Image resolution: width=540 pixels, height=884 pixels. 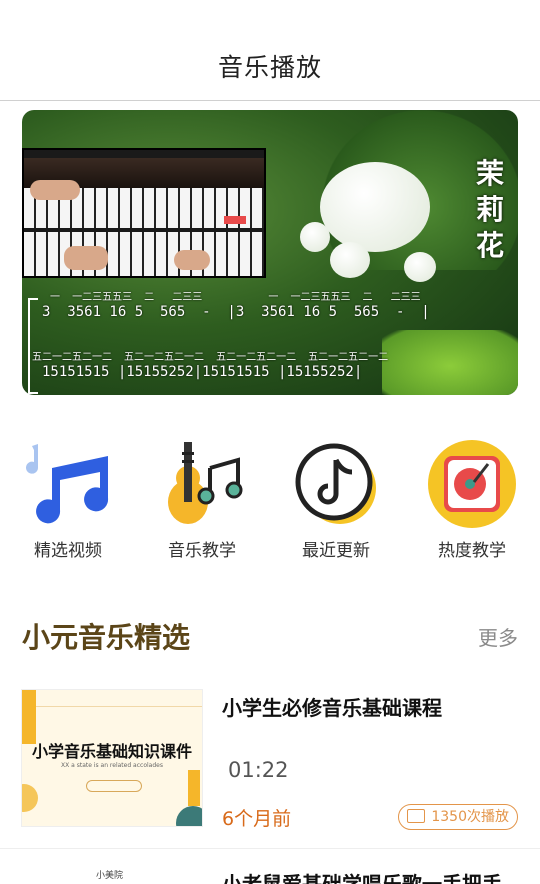 I want to click on thumbnail-pill, so click(x=114, y=786).